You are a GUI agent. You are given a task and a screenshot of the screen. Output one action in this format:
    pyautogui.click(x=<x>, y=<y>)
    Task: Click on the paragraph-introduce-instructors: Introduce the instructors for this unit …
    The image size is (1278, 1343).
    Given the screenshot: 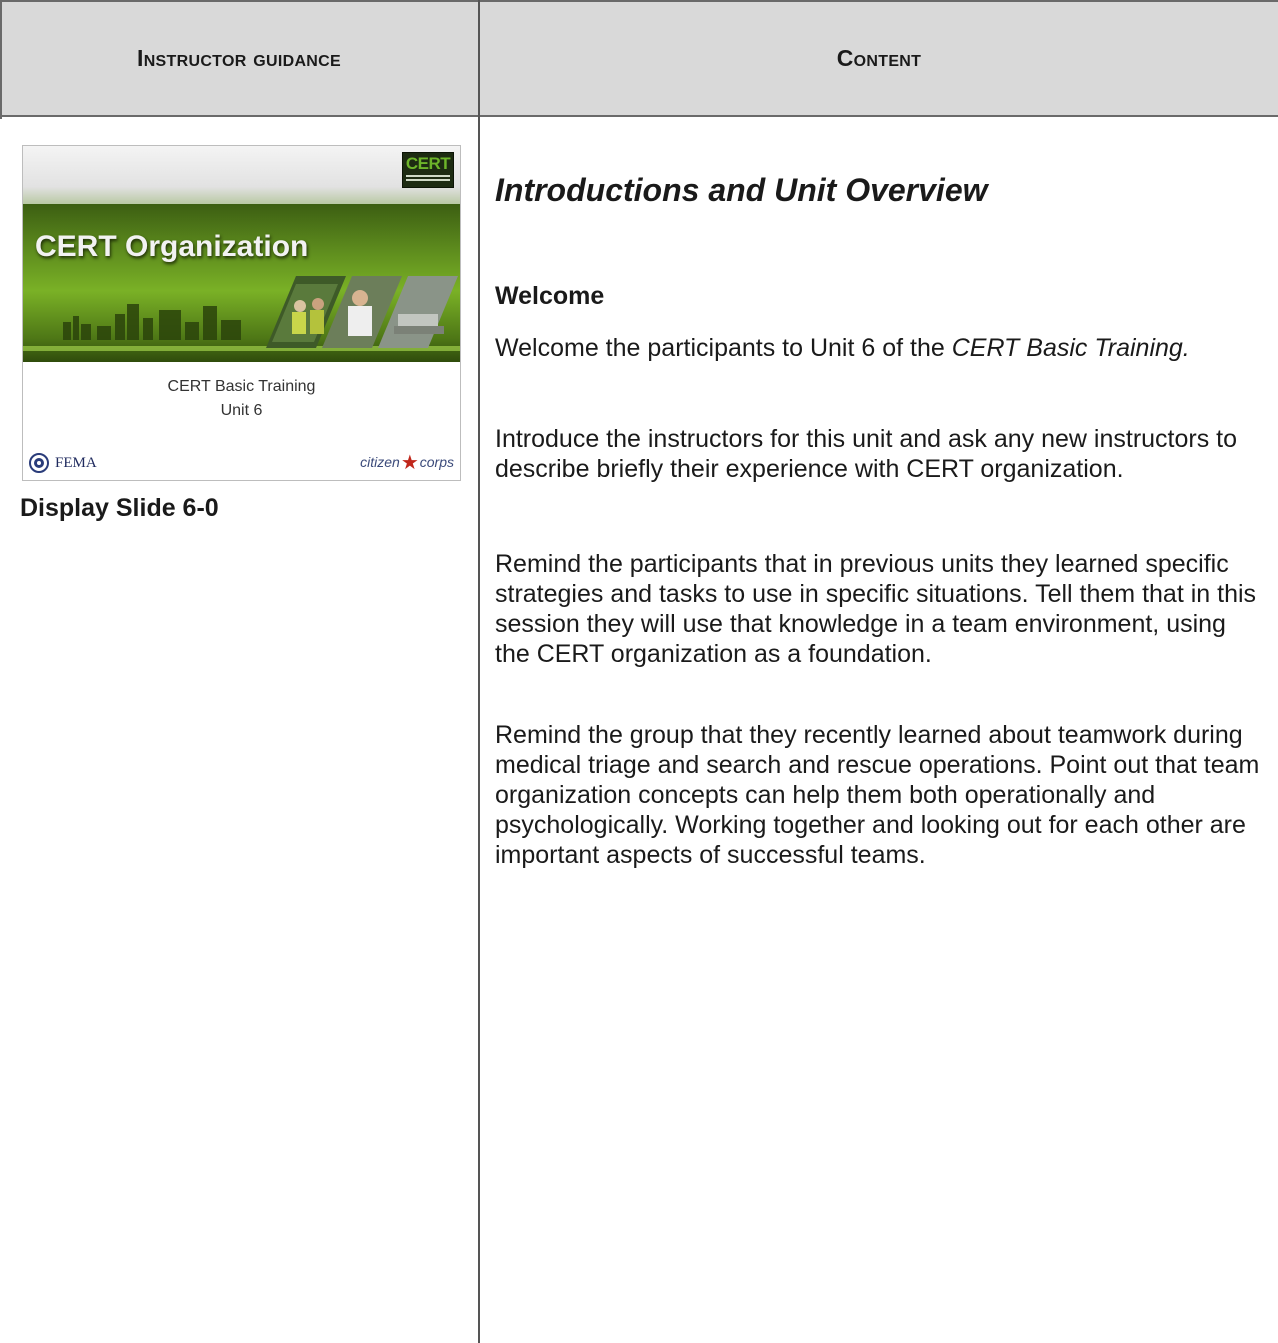 What is the action you would take?
    pyautogui.click(x=866, y=454)
    